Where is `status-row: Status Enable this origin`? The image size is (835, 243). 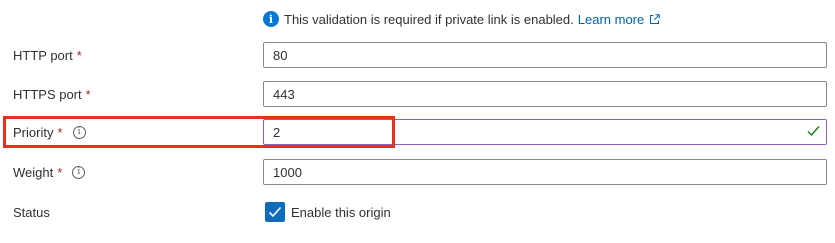
status-row: Status Enable this origin is located at coordinates (417, 212).